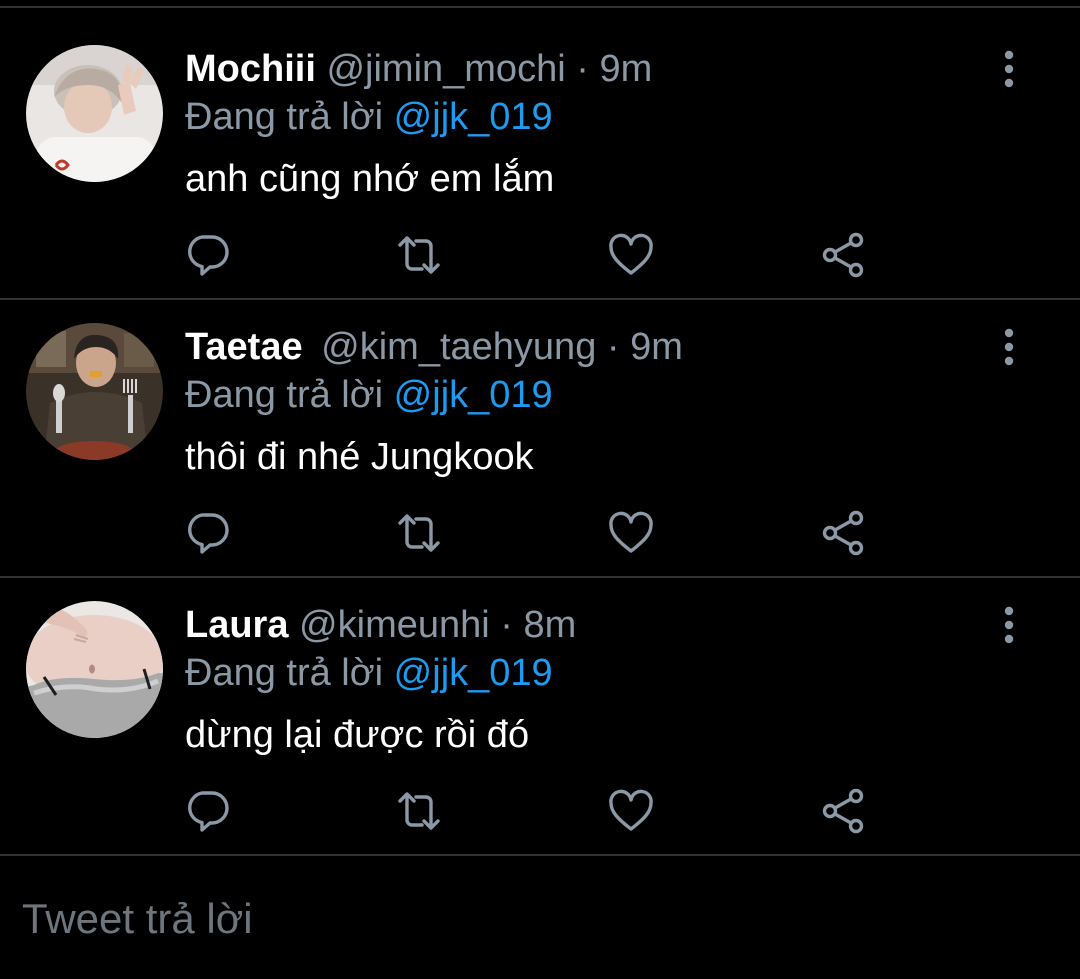 The height and width of the screenshot is (979, 1080). What do you see at coordinates (359, 457) in the screenshot?
I see `tweet-text: thôi đi nhé Jungkook` at bounding box center [359, 457].